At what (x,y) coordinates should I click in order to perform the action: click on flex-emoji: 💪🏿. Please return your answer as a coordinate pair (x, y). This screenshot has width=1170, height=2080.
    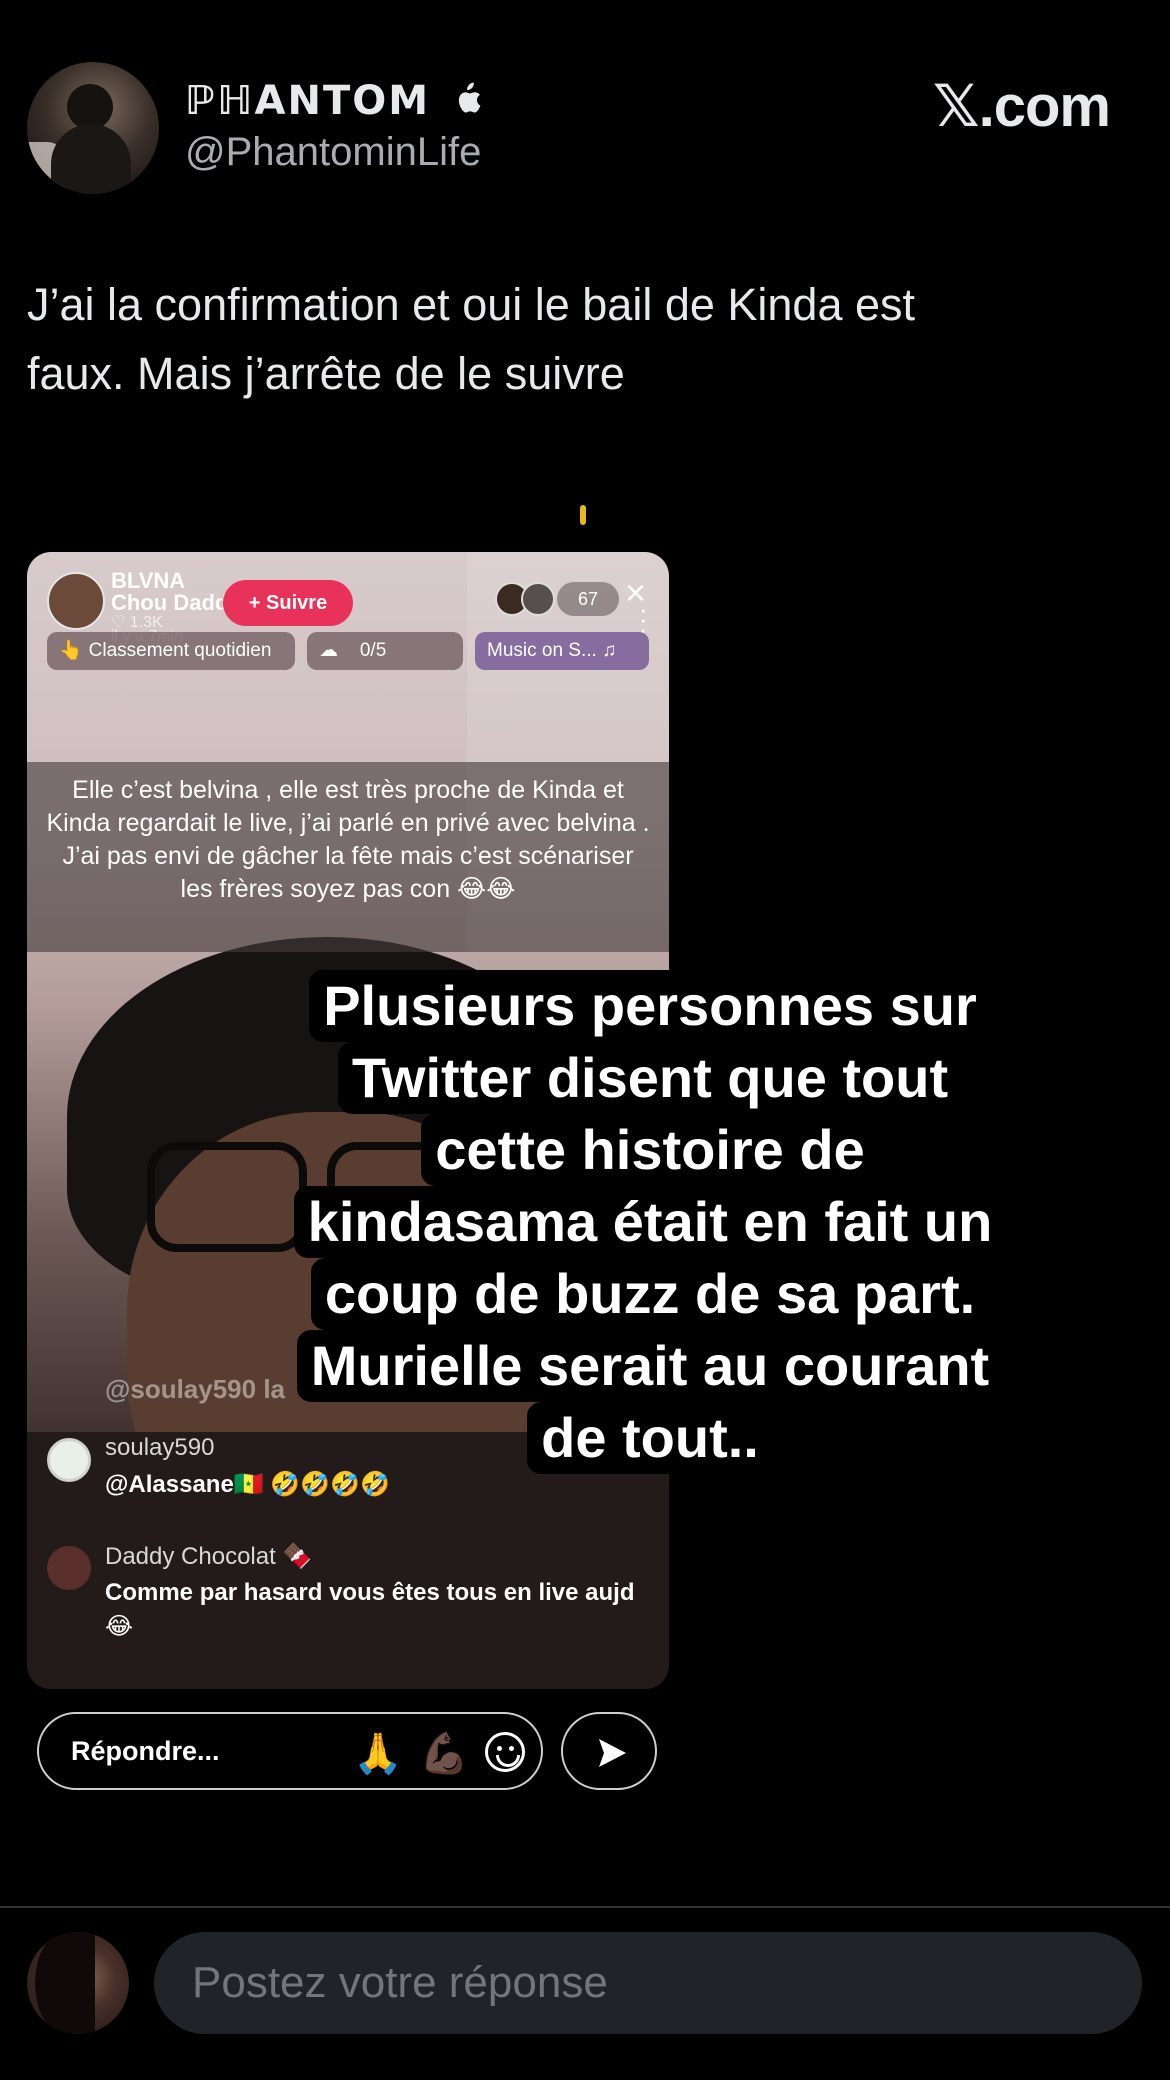
    Looking at the image, I should click on (444, 1753).